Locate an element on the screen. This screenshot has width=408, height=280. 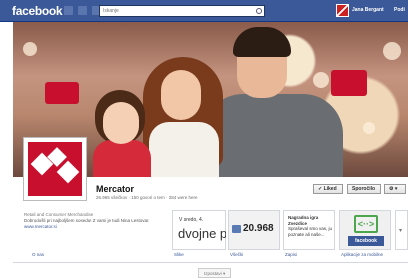
divider is located at coordinates (210, 262).